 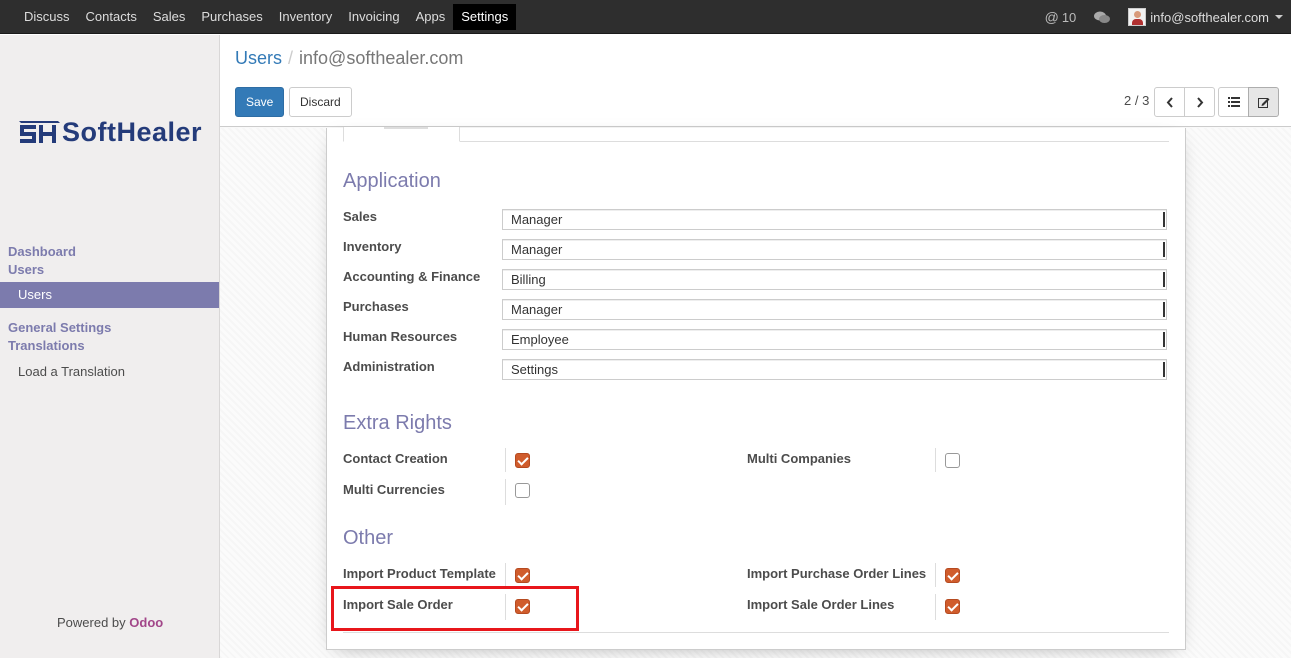 I want to click on sidebar-item-users: Users, so click(x=109, y=295).